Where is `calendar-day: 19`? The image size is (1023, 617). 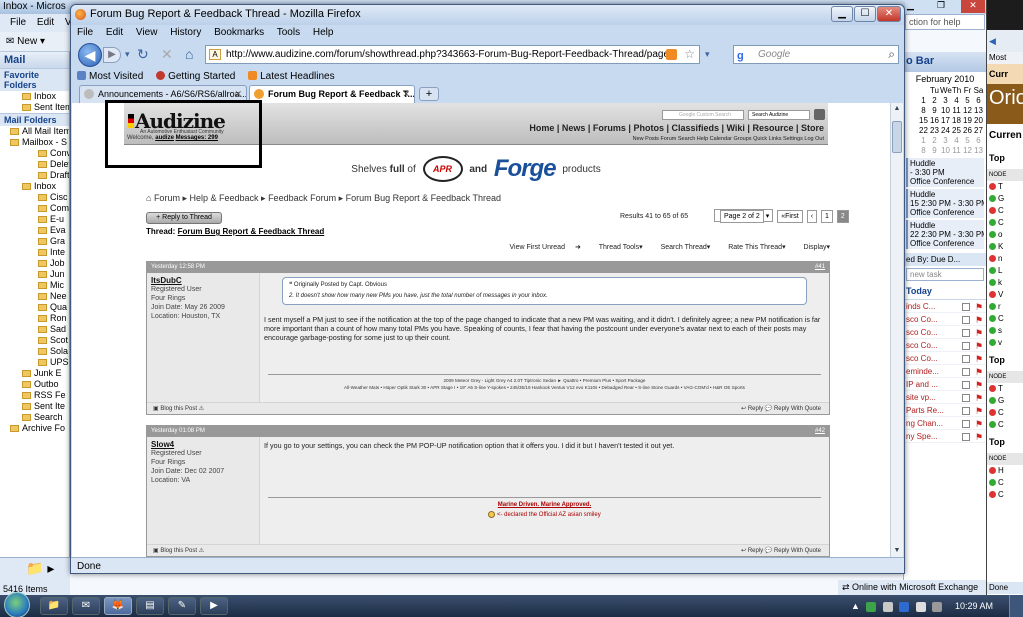
calendar-day: 19 is located at coordinates (967, 121).